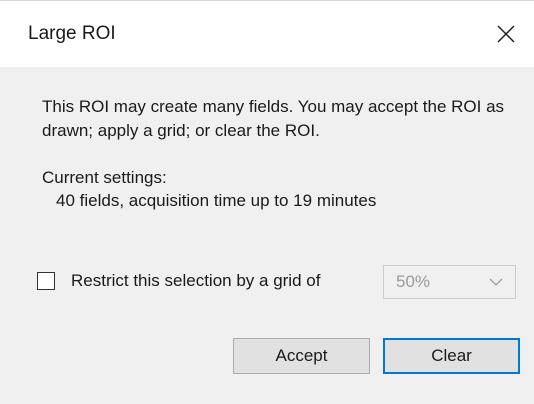  I want to click on grid-percentage-value: 50%, so click(413, 281).